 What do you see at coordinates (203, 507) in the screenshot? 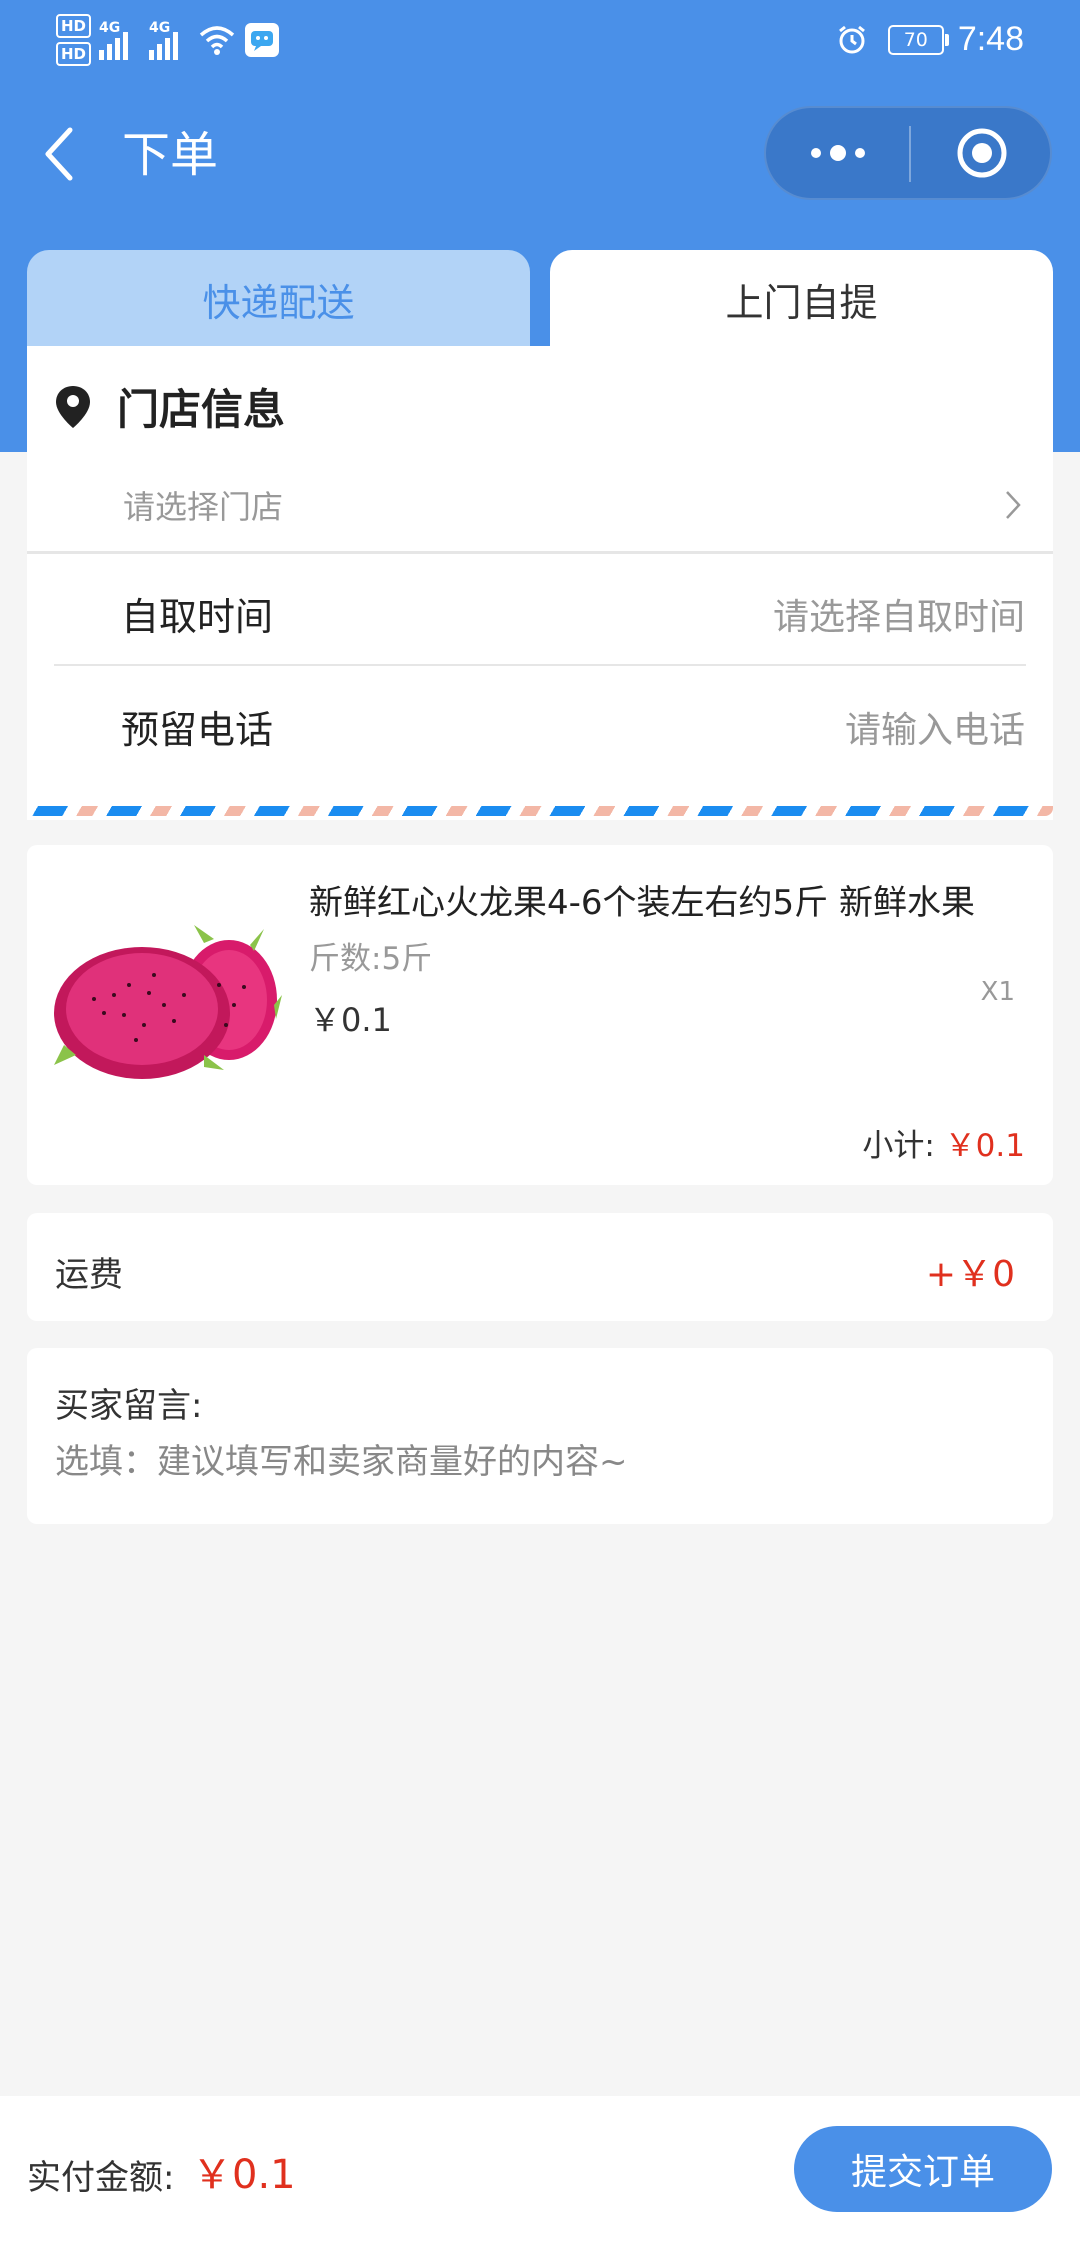
I see `store-select-placeholder: 请选择门店` at bounding box center [203, 507].